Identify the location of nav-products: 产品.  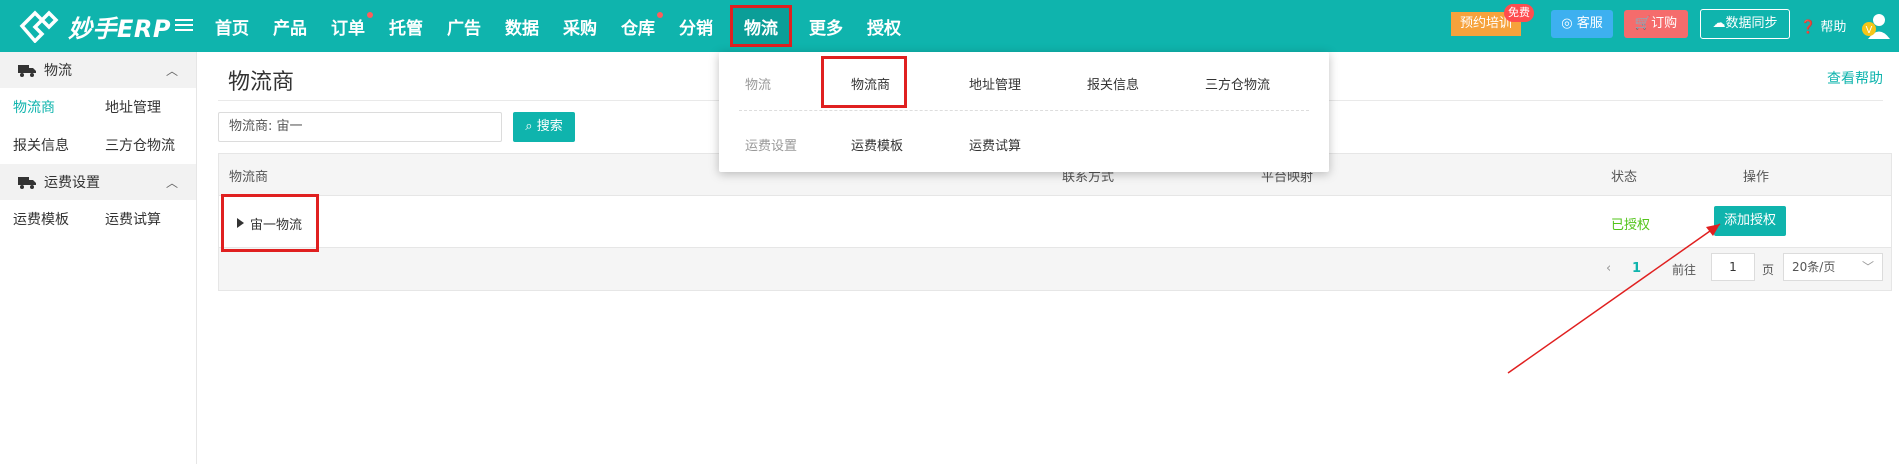
(290, 26).